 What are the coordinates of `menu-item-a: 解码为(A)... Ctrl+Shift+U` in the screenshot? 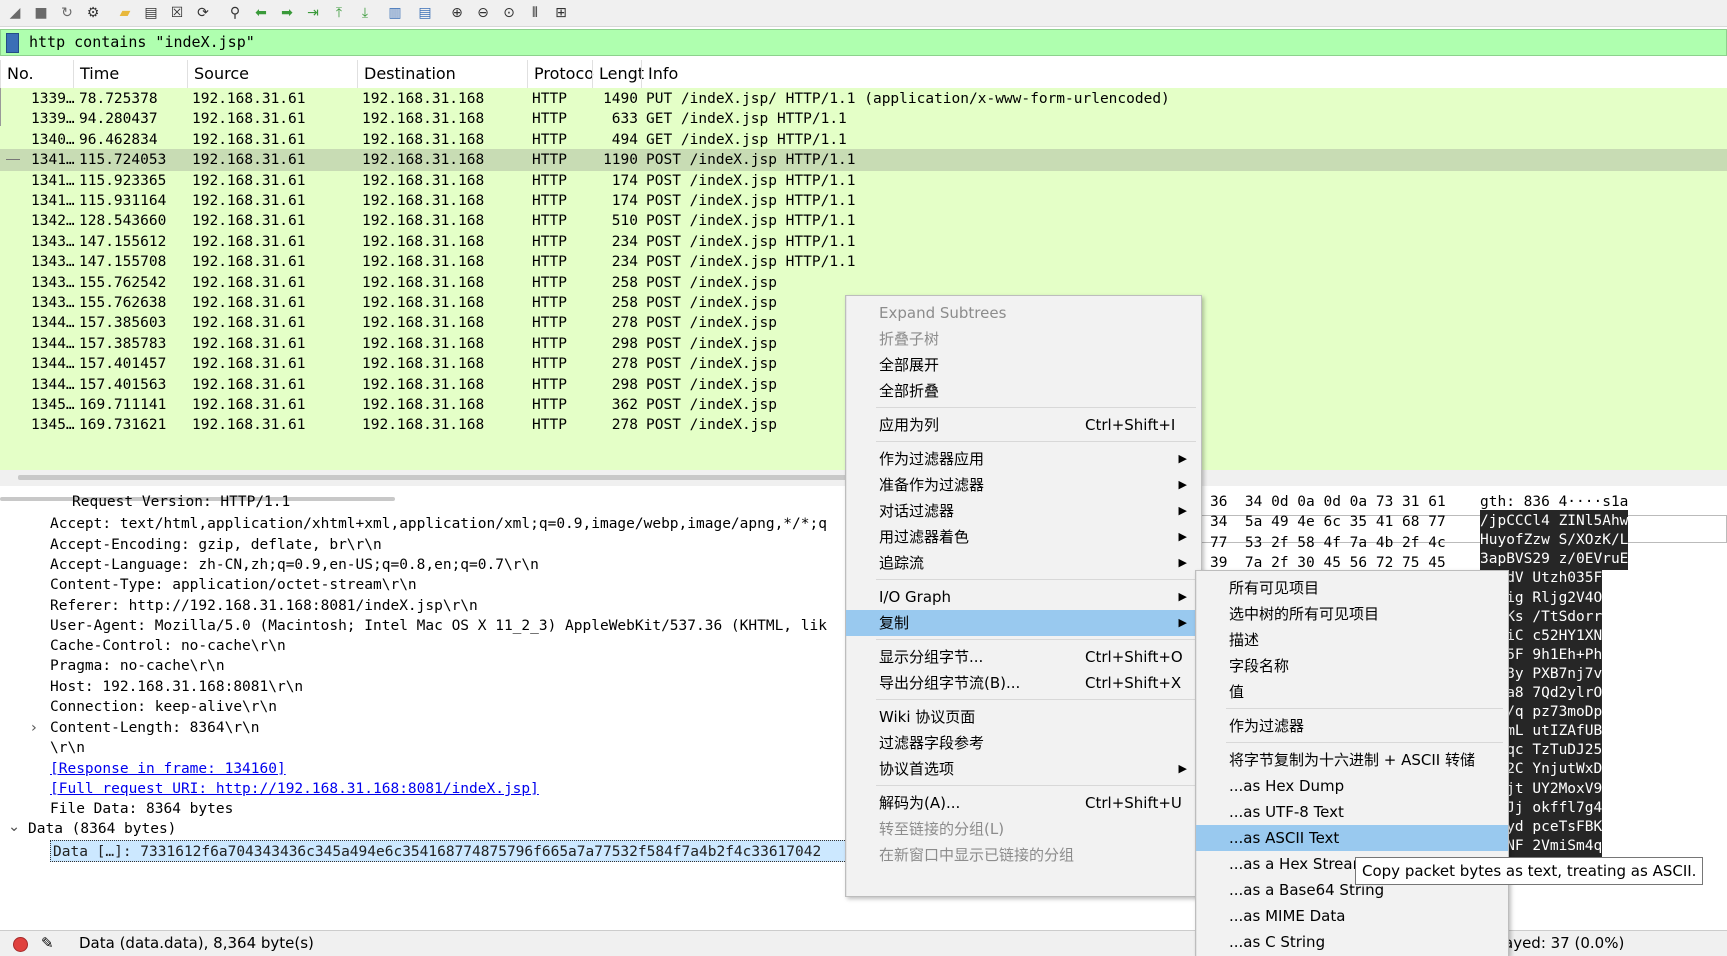 It's located at (1023, 803).